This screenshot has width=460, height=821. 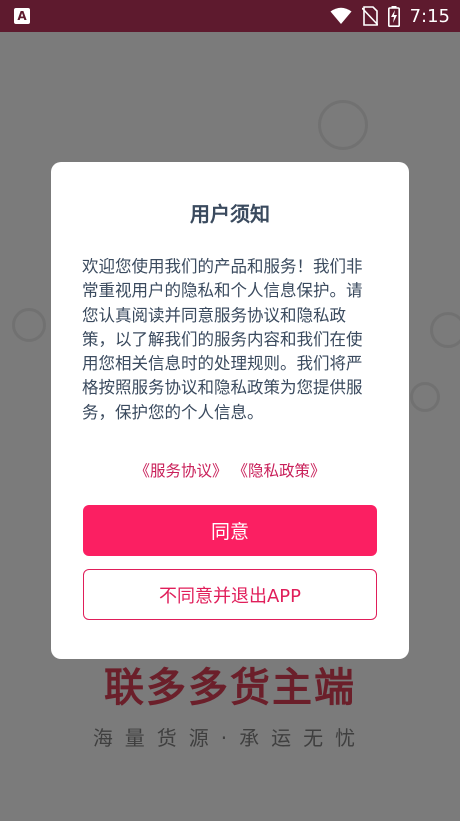 I want to click on status-bar: A 7:15, so click(x=230, y=16).